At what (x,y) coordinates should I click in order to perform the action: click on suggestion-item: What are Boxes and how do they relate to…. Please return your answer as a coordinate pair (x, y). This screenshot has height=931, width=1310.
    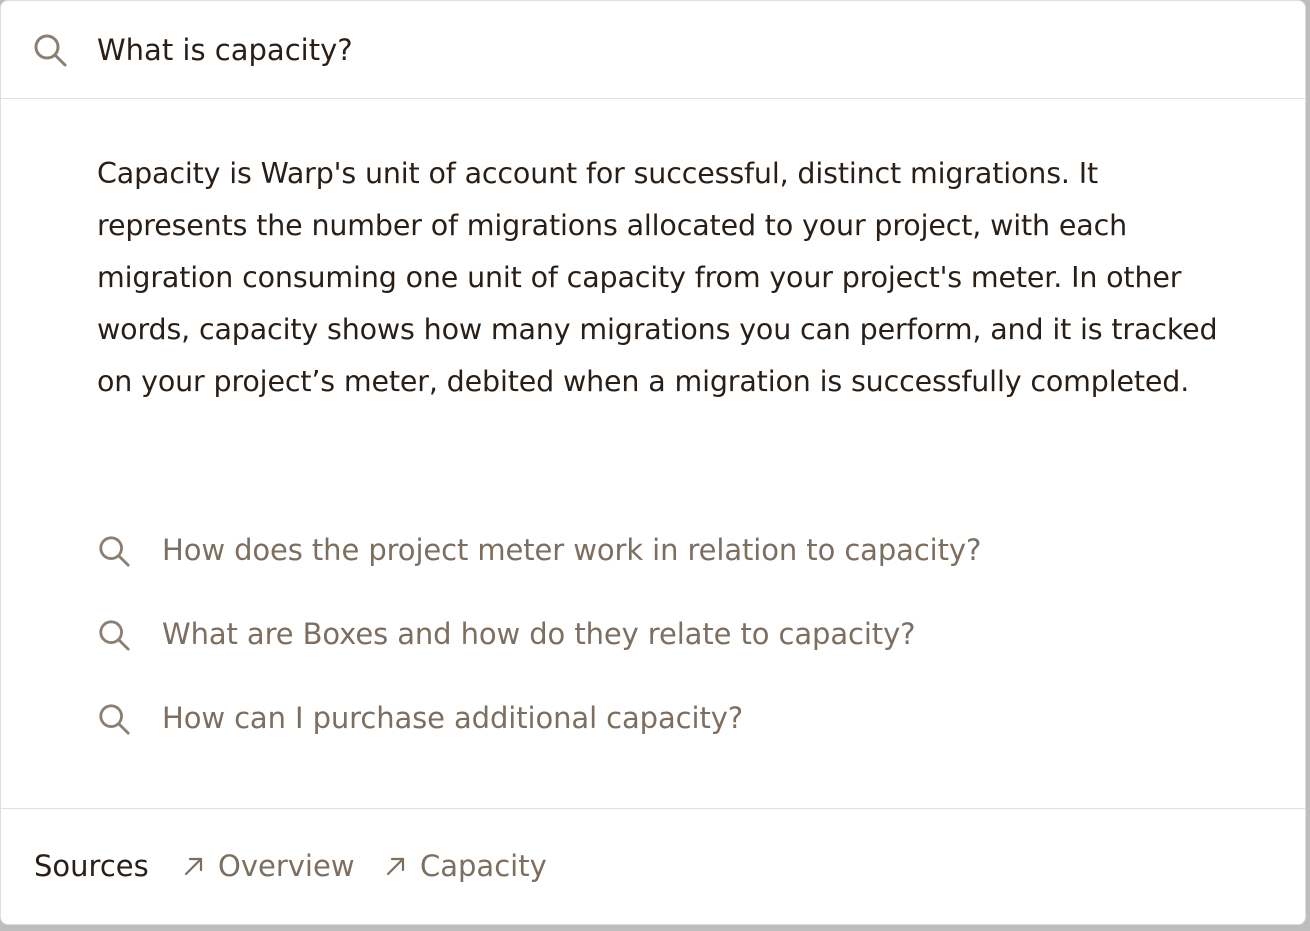
    Looking at the image, I should click on (677, 650).